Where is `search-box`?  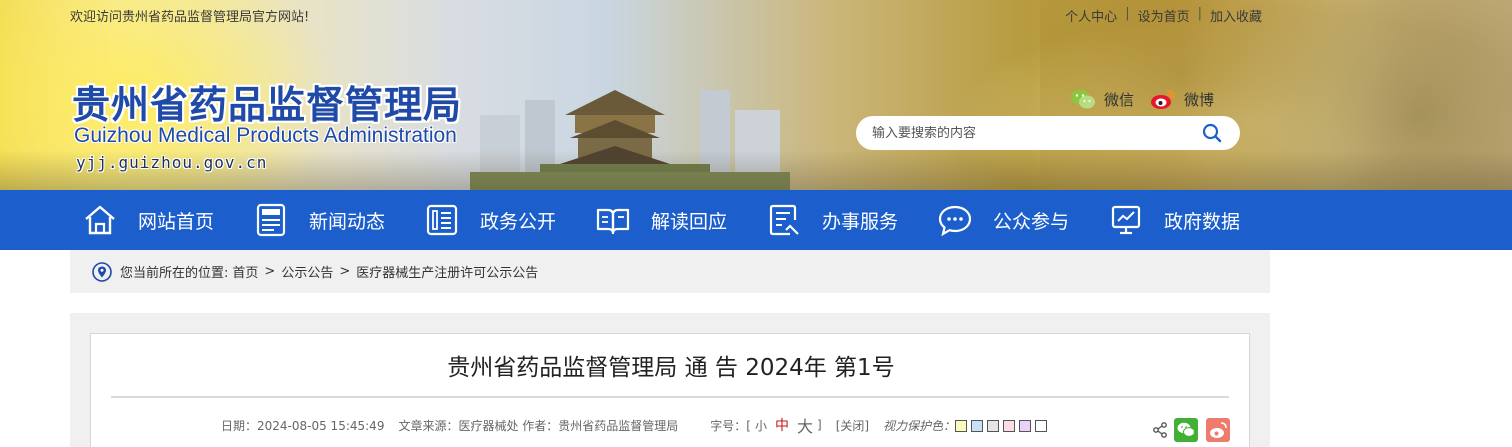
search-box is located at coordinates (1048, 133).